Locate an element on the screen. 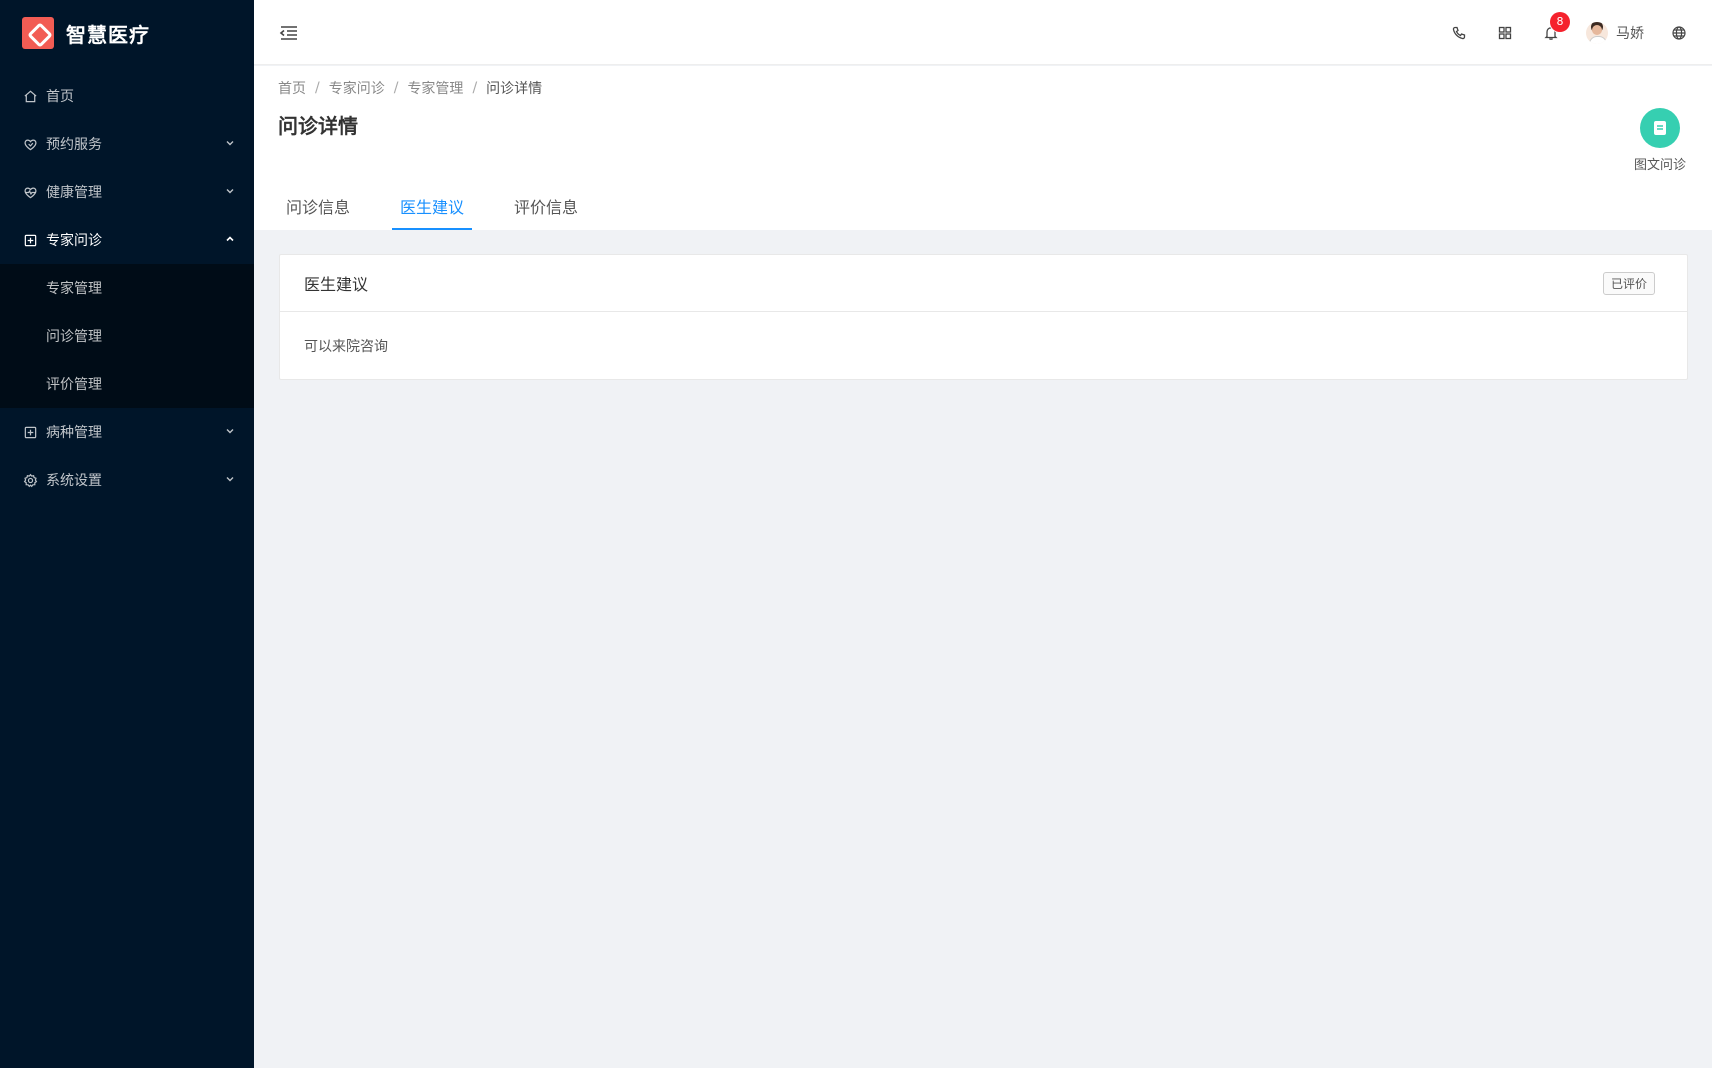  sidebar-item-disease: 病种管理 is located at coordinates (127, 432).